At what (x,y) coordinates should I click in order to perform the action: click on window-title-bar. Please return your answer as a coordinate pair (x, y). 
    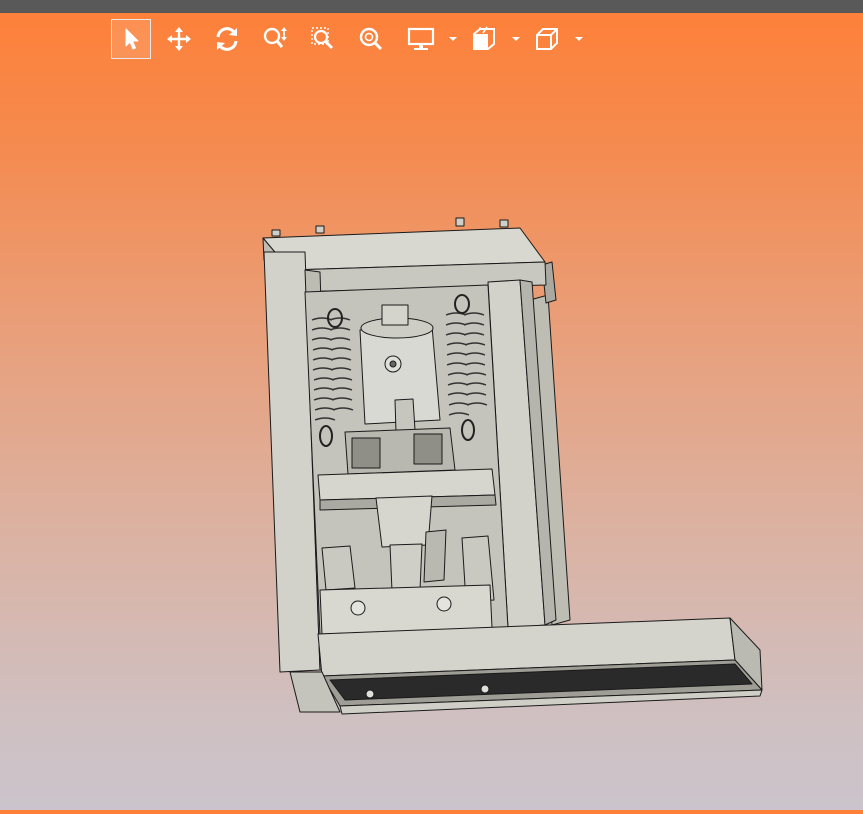
    Looking at the image, I should click on (431, 6).